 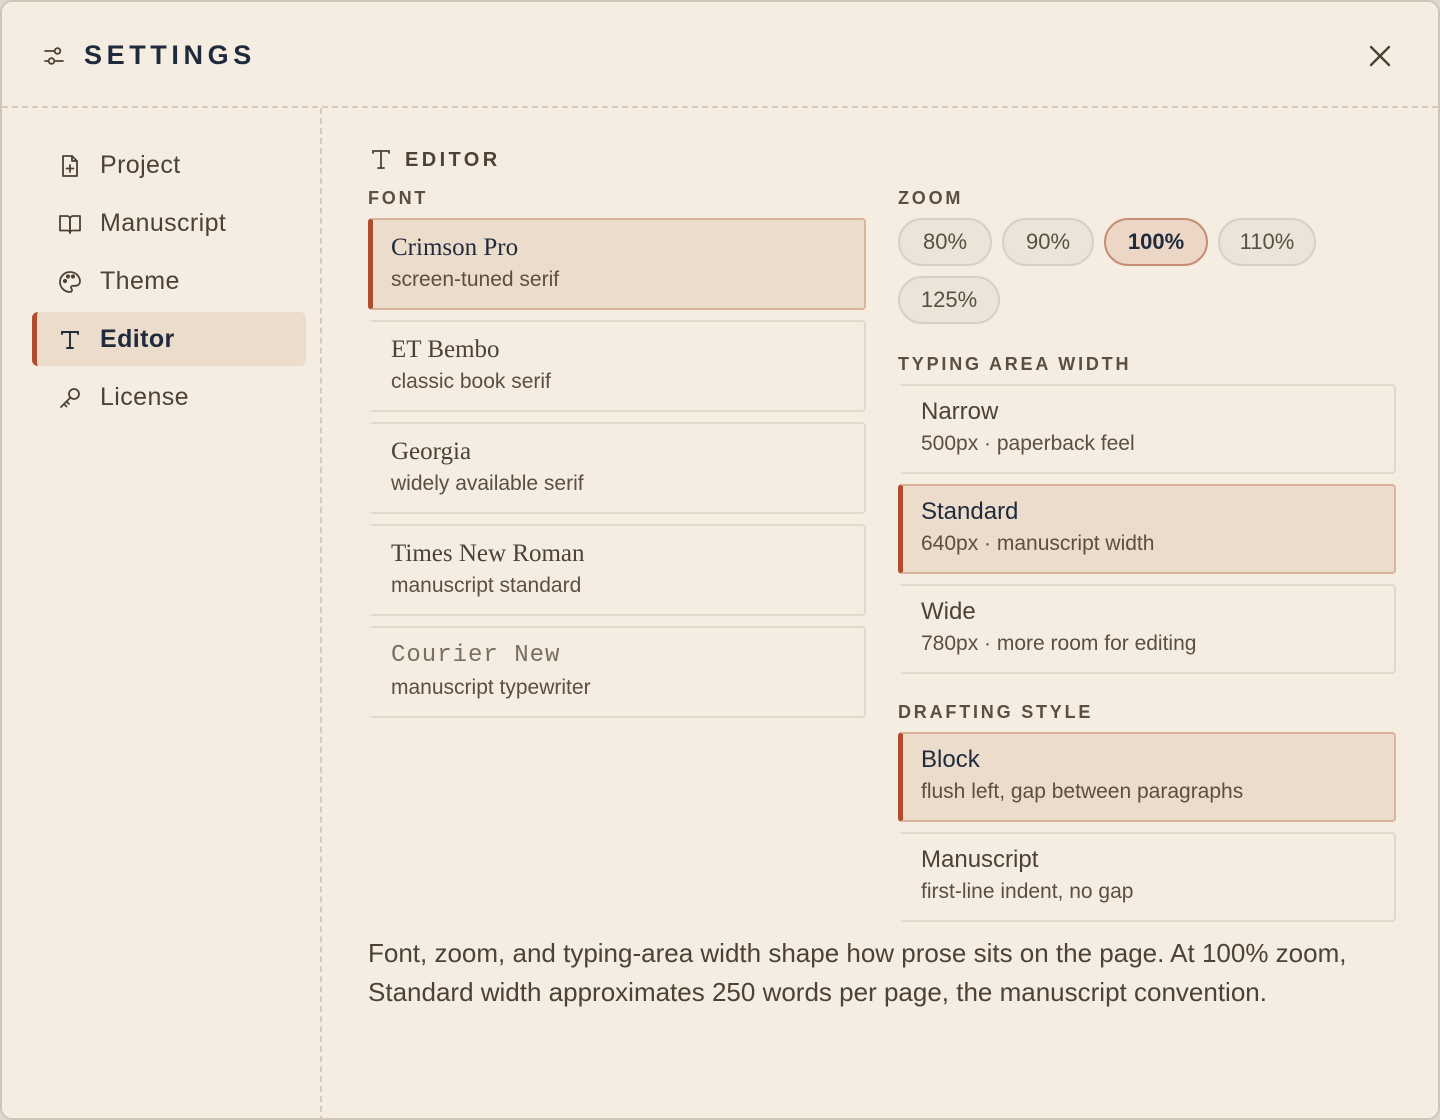 I want to click on drafting-option-block: Block flush left, gap between paragraphs, so click(x=1147, y=777).